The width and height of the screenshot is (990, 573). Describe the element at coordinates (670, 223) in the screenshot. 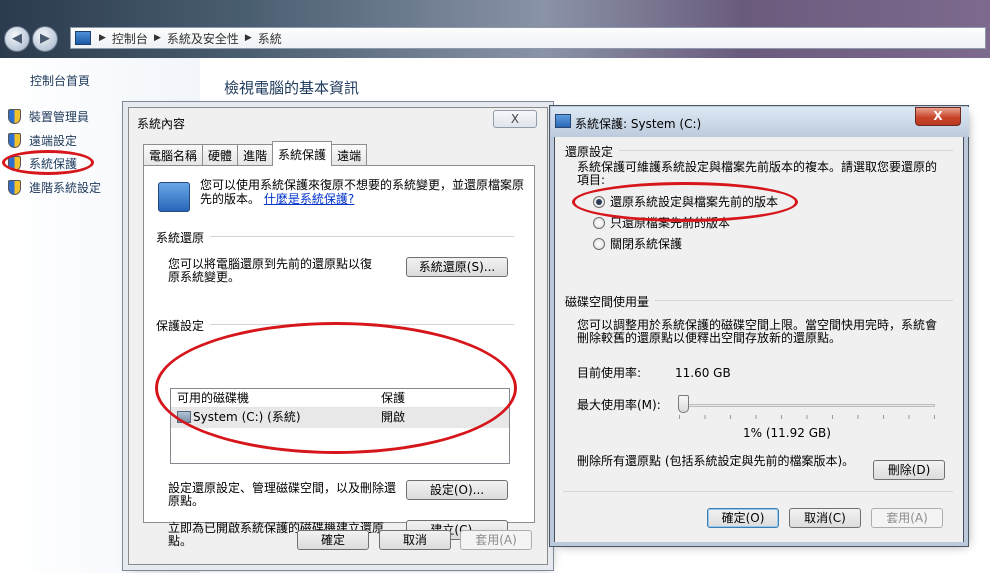

I see `radio-label: 只還原檔案先前的版本` at that location.